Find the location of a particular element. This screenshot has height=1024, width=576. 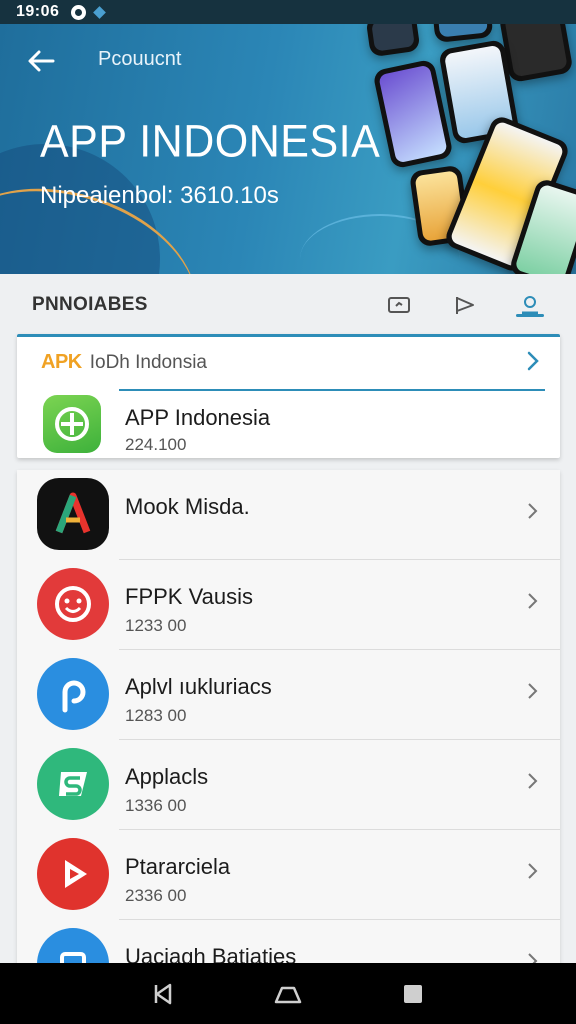

list-item: FPPK Vausis 1233 00 is located at coordinates (288, 605).